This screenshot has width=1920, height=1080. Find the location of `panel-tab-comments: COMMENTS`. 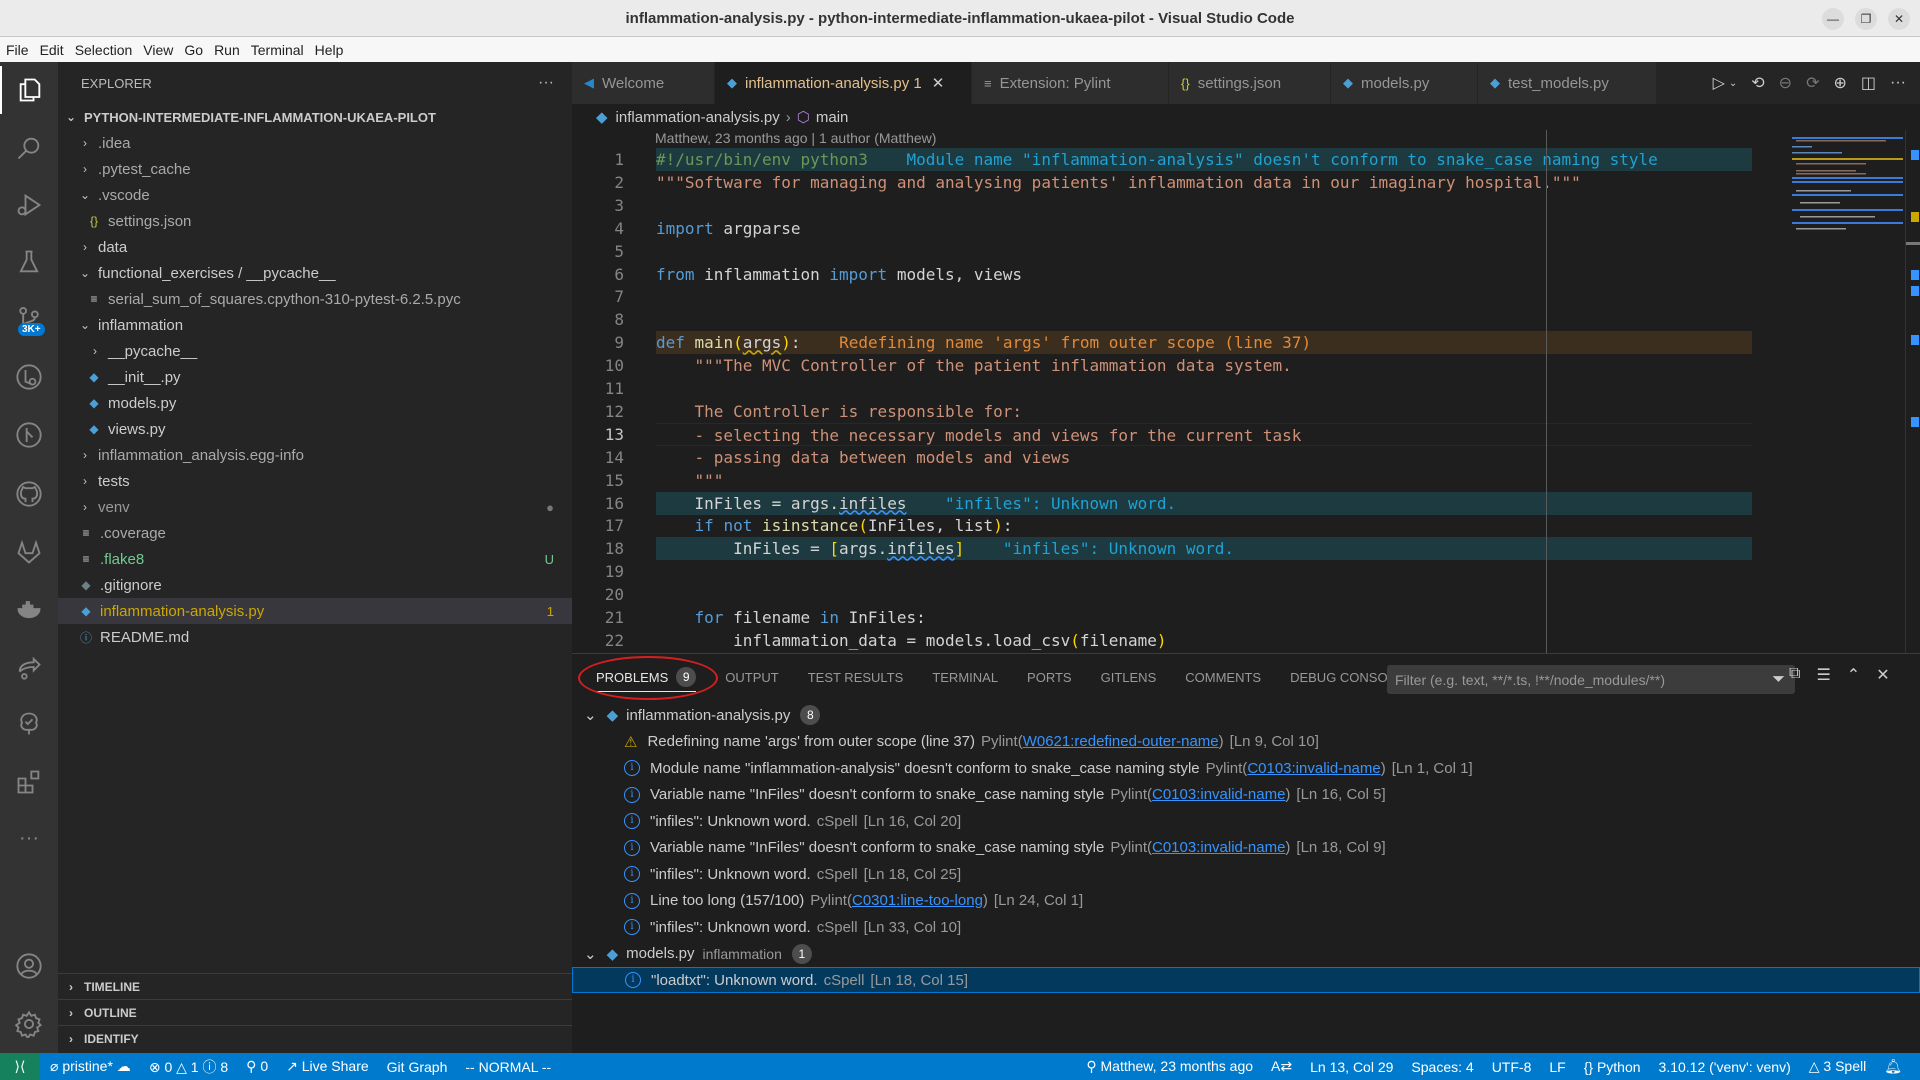

panel-tab-comments: COMMENTS is located at coordinates (1223, 677).